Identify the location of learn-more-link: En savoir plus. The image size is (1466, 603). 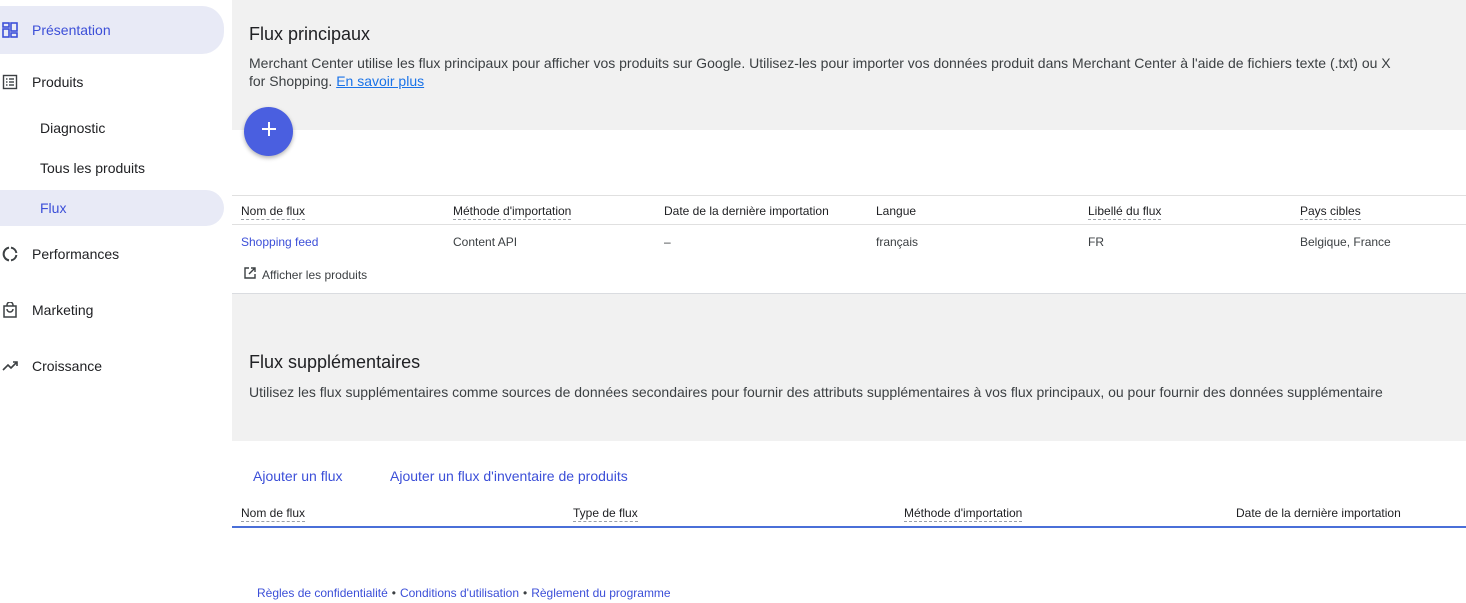
(380, 81).